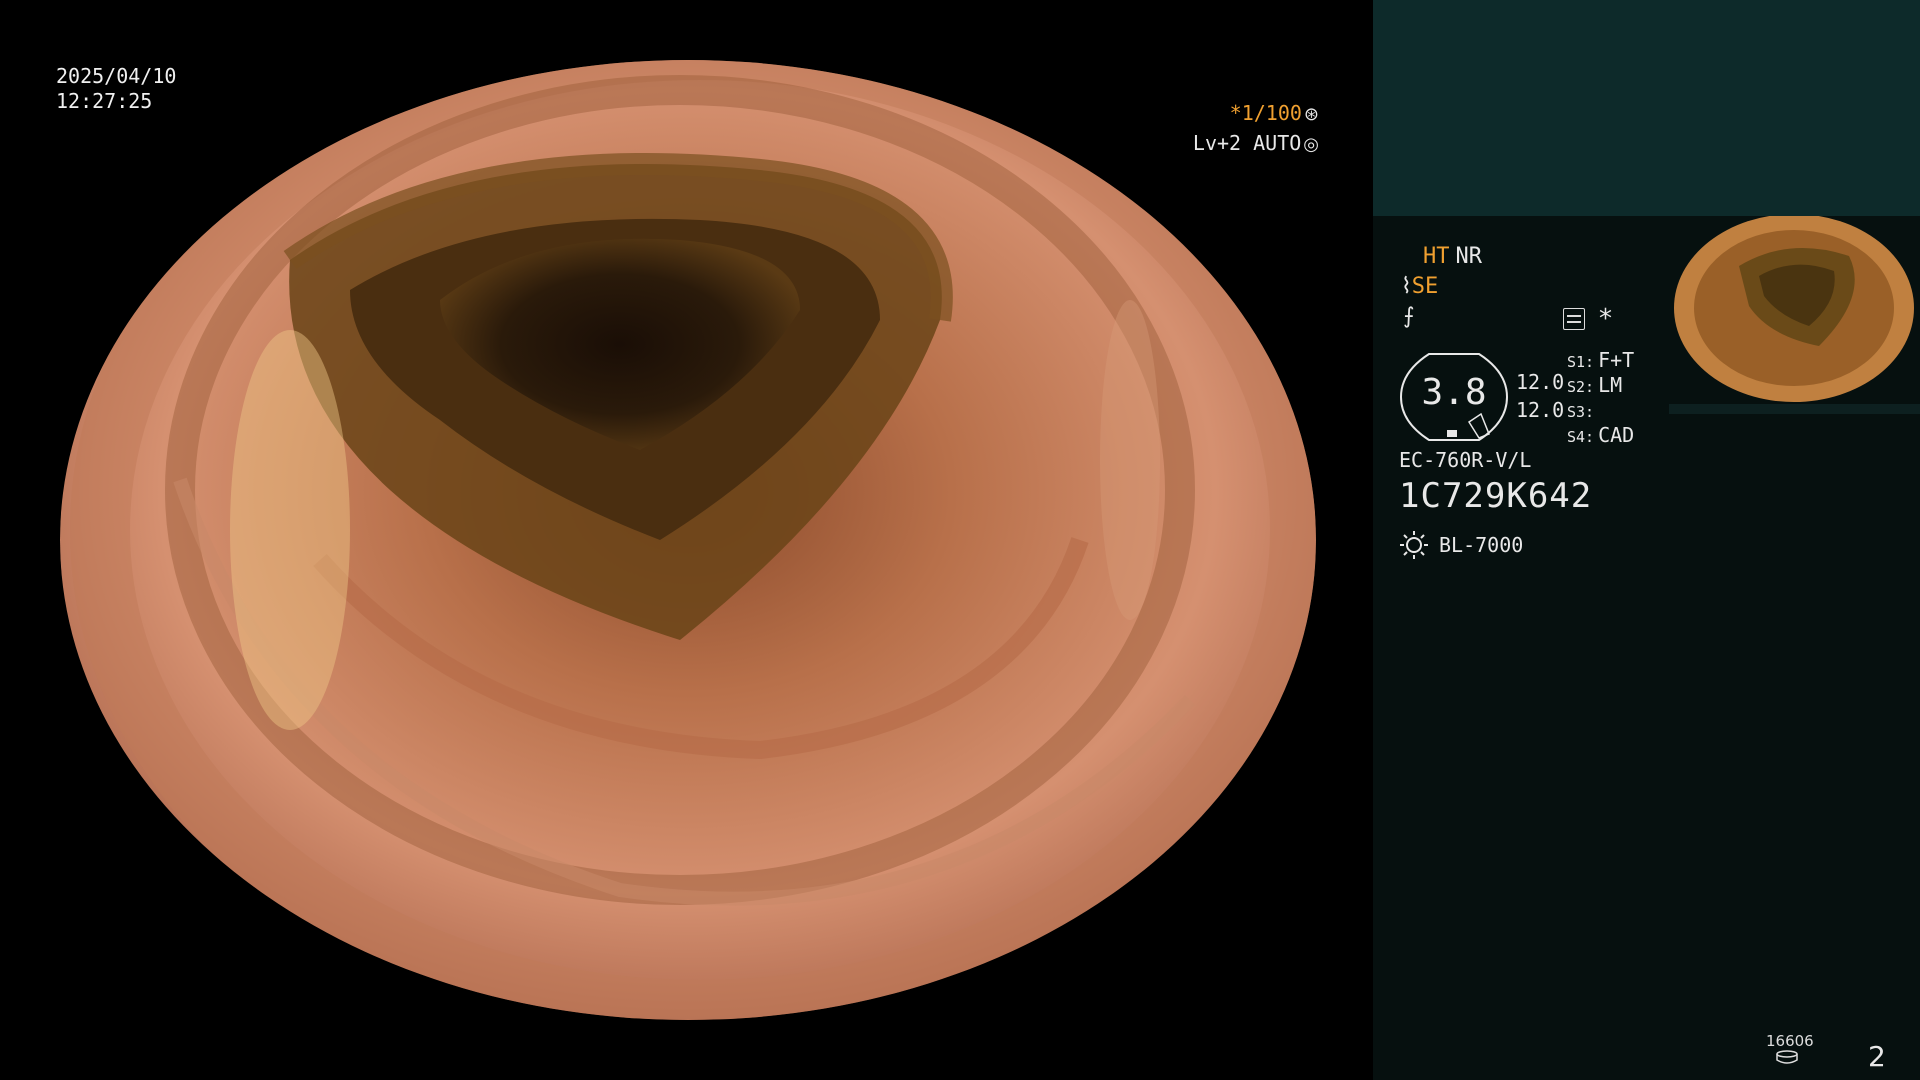 This screenshot has height=1080, width=1920. What do you see at coordinates (1256, 129) in the screenshot?
I see `exposure-readout: *1/100 ⊛ Lv+2 AUTO ◎` at bounding box center [1256, 129].